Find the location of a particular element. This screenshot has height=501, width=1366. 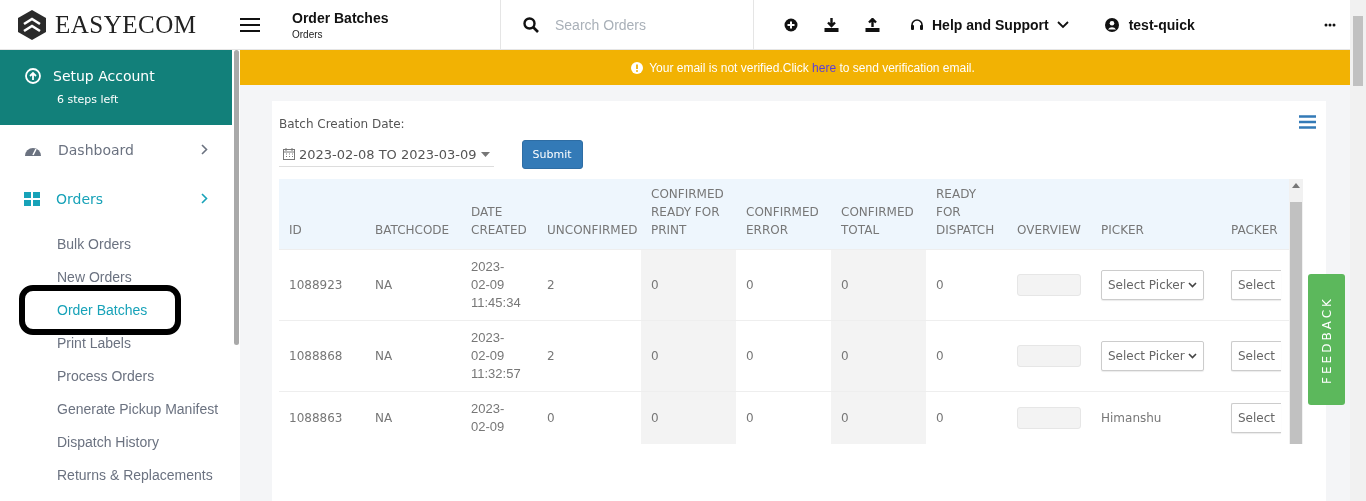

sidebar-subitem: Print Labels is located at coordinates (94, 342).